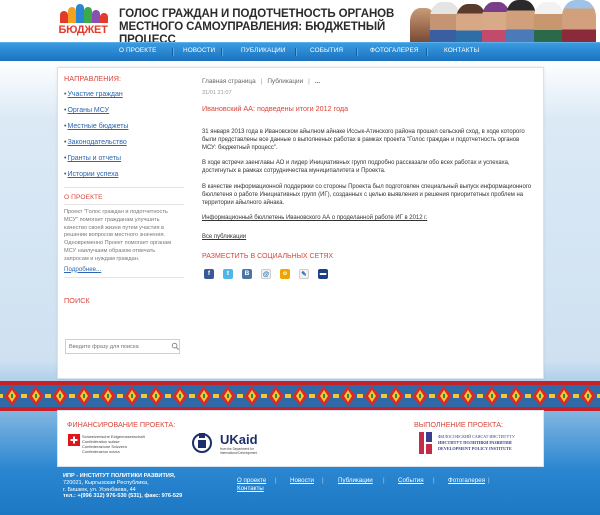 This screenshot has width=600, height=515. I want to click on site-logo: БЮДЖЕТ, so click(83, 21).